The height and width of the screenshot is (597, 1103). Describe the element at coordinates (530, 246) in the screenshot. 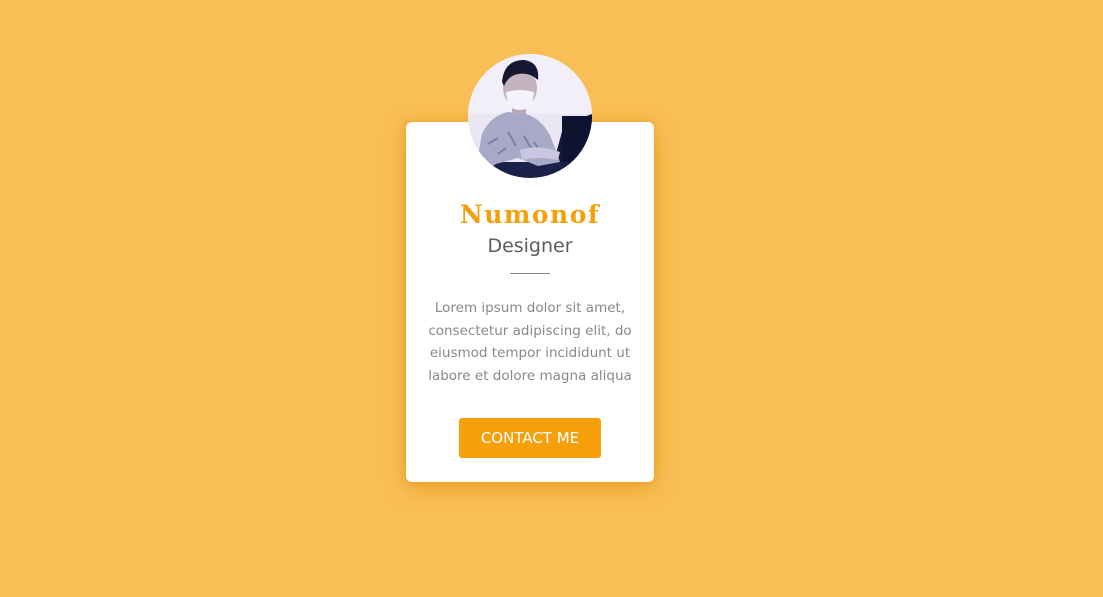

I see `profile-role: Designer` at that location.